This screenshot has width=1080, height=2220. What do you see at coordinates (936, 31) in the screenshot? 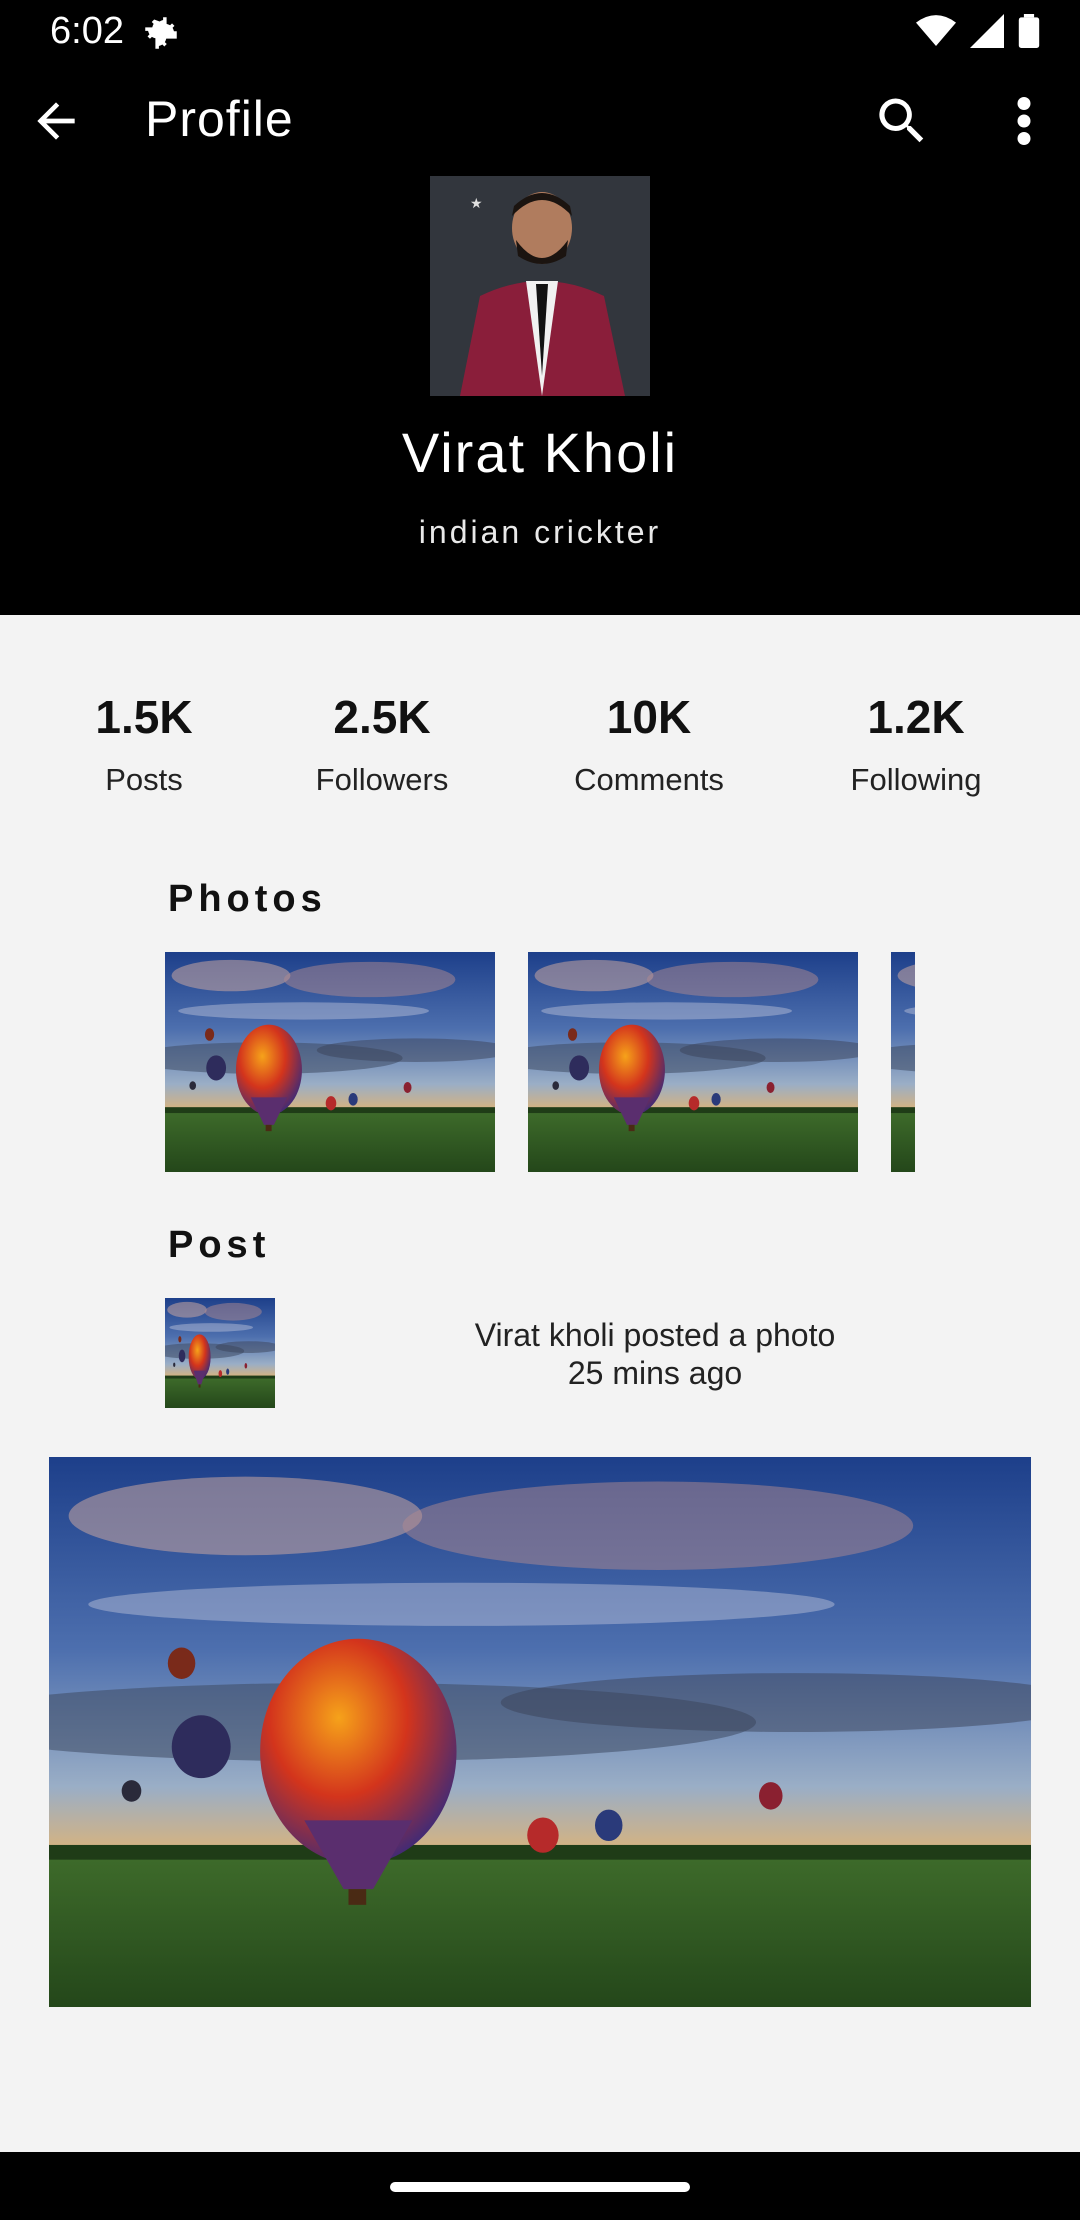
I see `wifi-icon` at bounding box center [936, 31].